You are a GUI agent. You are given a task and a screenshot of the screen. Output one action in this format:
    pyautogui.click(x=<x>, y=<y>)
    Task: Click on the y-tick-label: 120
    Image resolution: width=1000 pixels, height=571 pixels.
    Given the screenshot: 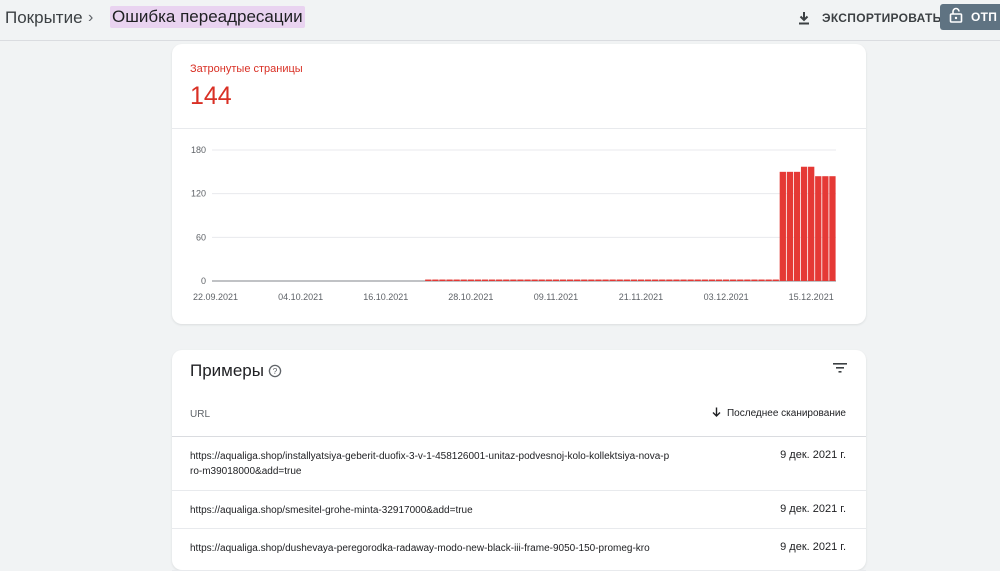 What is the action you would take?
    pyautogui.click(x=198, y=194)
    